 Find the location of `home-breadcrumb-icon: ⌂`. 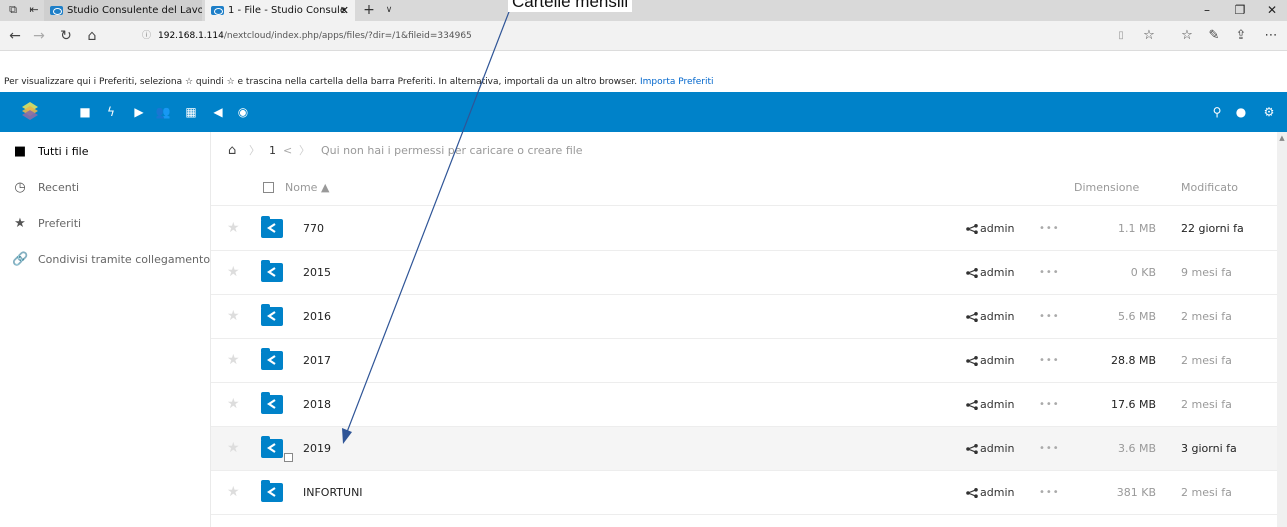

home-breadcrumb-icon: ⌂ is located at coordinates (232, 151).